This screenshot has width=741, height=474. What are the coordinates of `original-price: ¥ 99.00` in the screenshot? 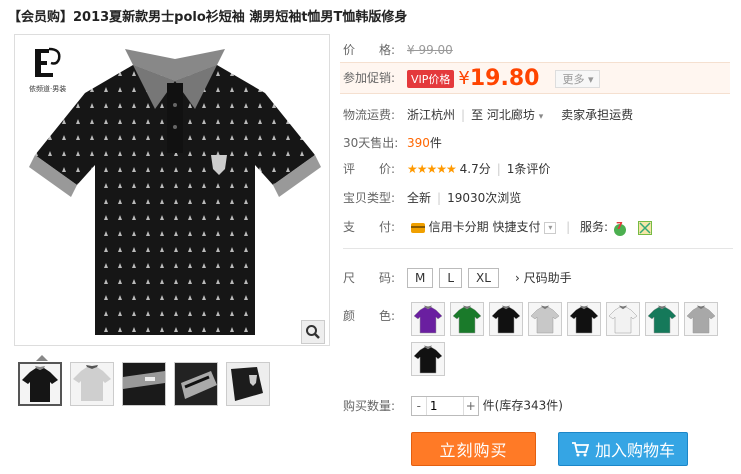 It's located at (430, 50).